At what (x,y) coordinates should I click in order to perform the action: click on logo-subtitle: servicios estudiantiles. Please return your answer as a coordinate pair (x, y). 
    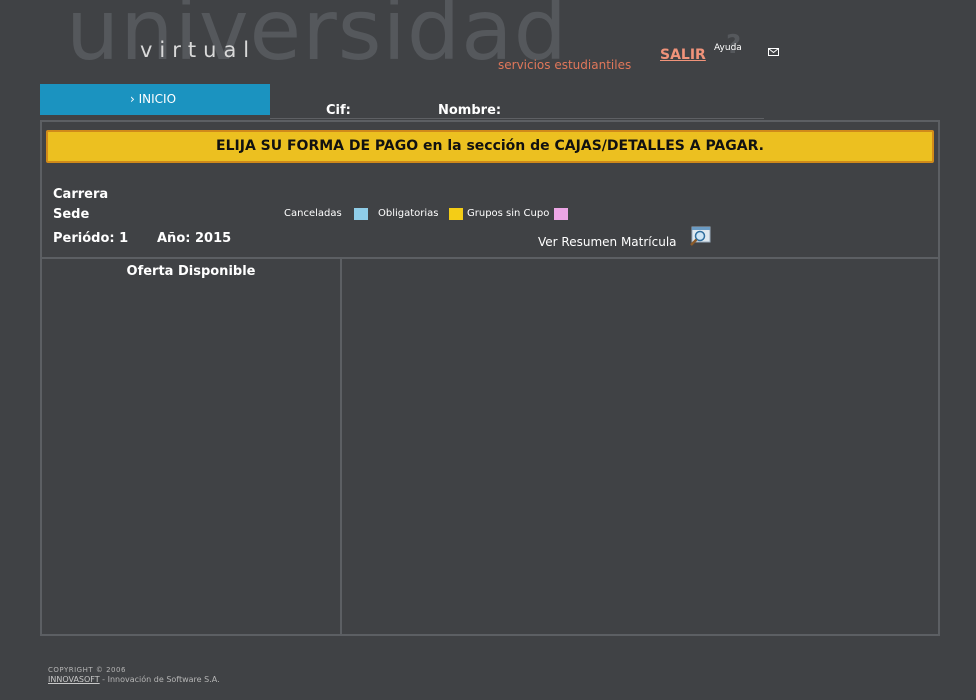
    Looking at the image, I should click on (565, 65).